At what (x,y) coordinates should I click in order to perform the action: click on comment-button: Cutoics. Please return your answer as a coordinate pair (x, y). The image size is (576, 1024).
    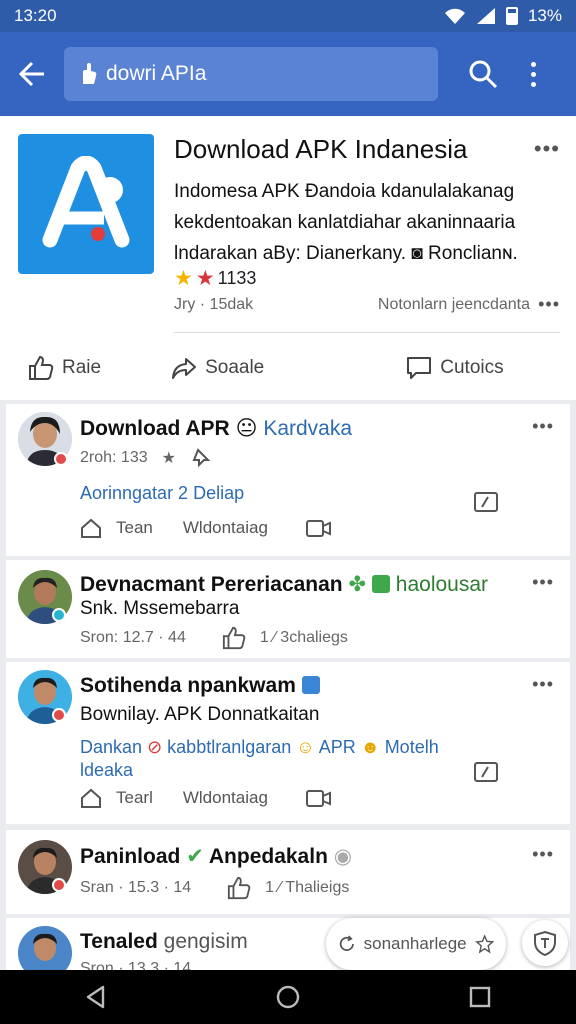
    Looking at the image, I should click on (455, 368).